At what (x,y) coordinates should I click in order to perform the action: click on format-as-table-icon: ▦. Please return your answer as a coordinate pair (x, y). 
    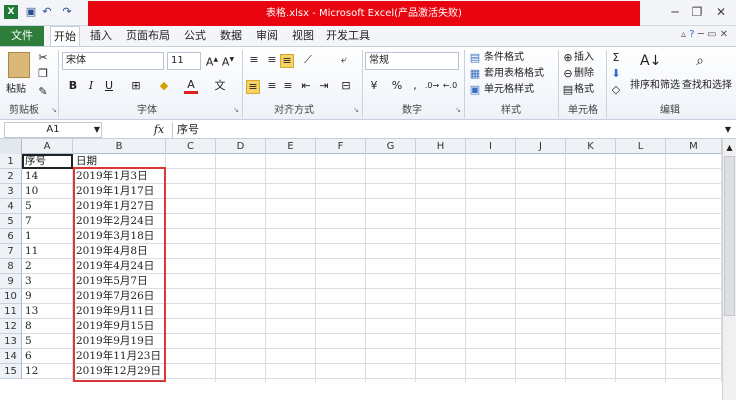
    Looking at the image, I should click on (475, 74).